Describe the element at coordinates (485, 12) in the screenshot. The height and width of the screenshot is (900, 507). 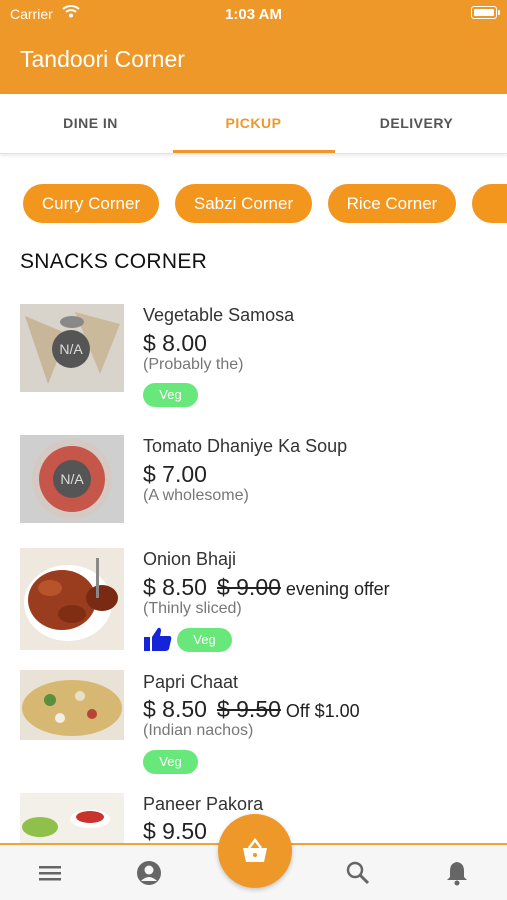
I see `battery-icon` at that location.